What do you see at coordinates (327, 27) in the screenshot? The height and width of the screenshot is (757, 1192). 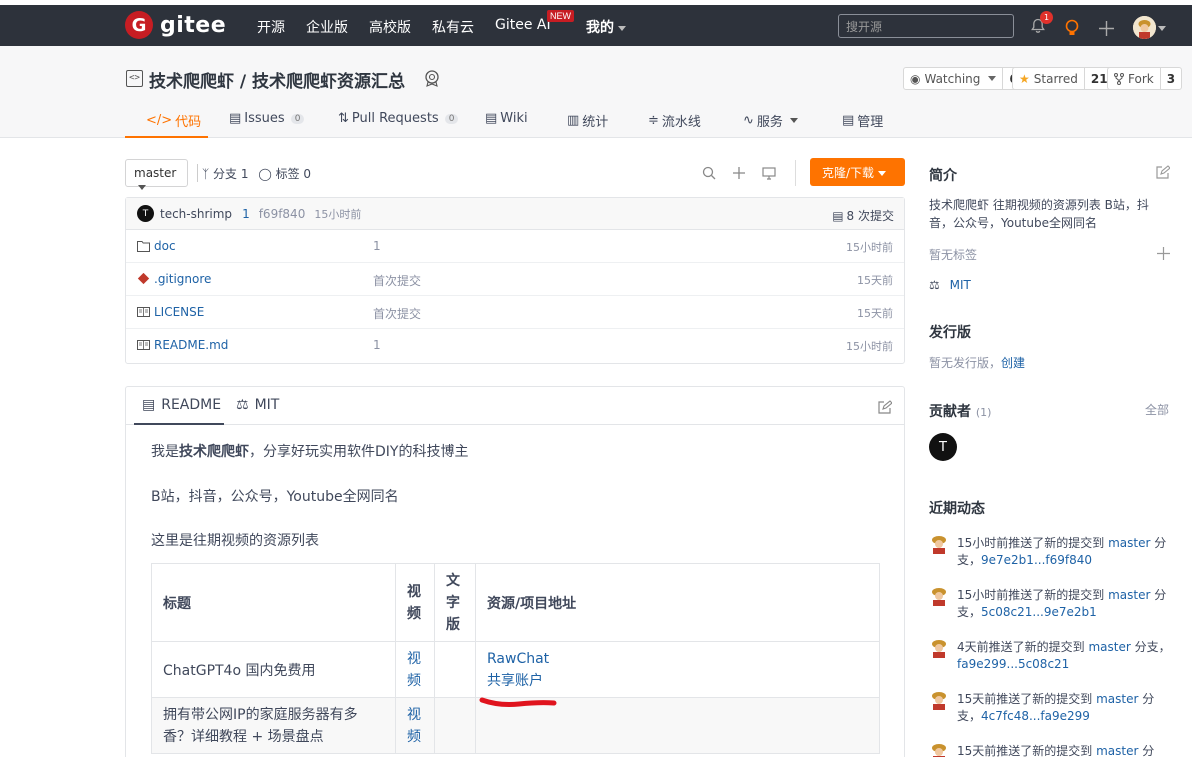 I see `nav-enterprise: 企业版` at bounding box center [327, 27].